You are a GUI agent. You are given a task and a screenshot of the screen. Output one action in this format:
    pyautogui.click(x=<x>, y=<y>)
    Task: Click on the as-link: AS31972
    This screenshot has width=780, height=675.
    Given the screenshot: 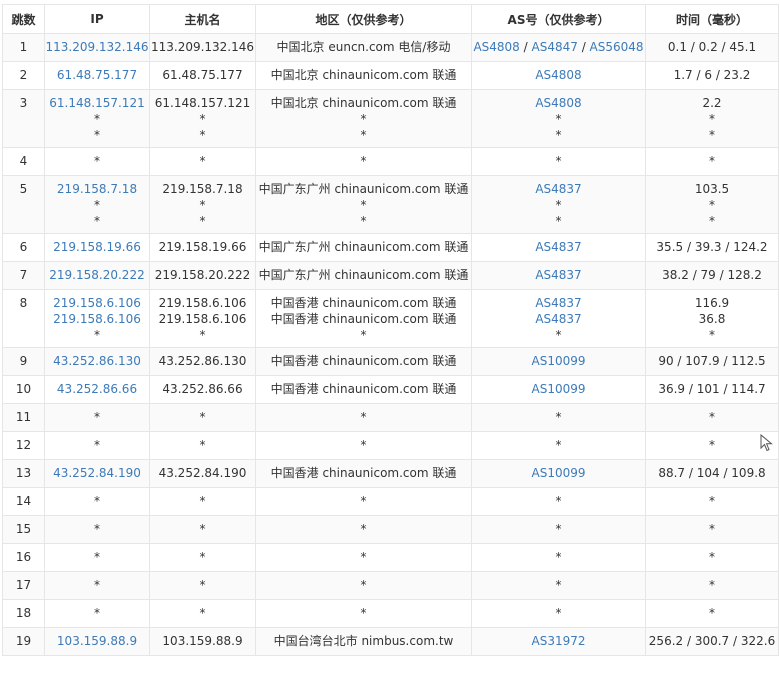 What is the action you would take?
    pyautogui.click(x=559, y=641)
    